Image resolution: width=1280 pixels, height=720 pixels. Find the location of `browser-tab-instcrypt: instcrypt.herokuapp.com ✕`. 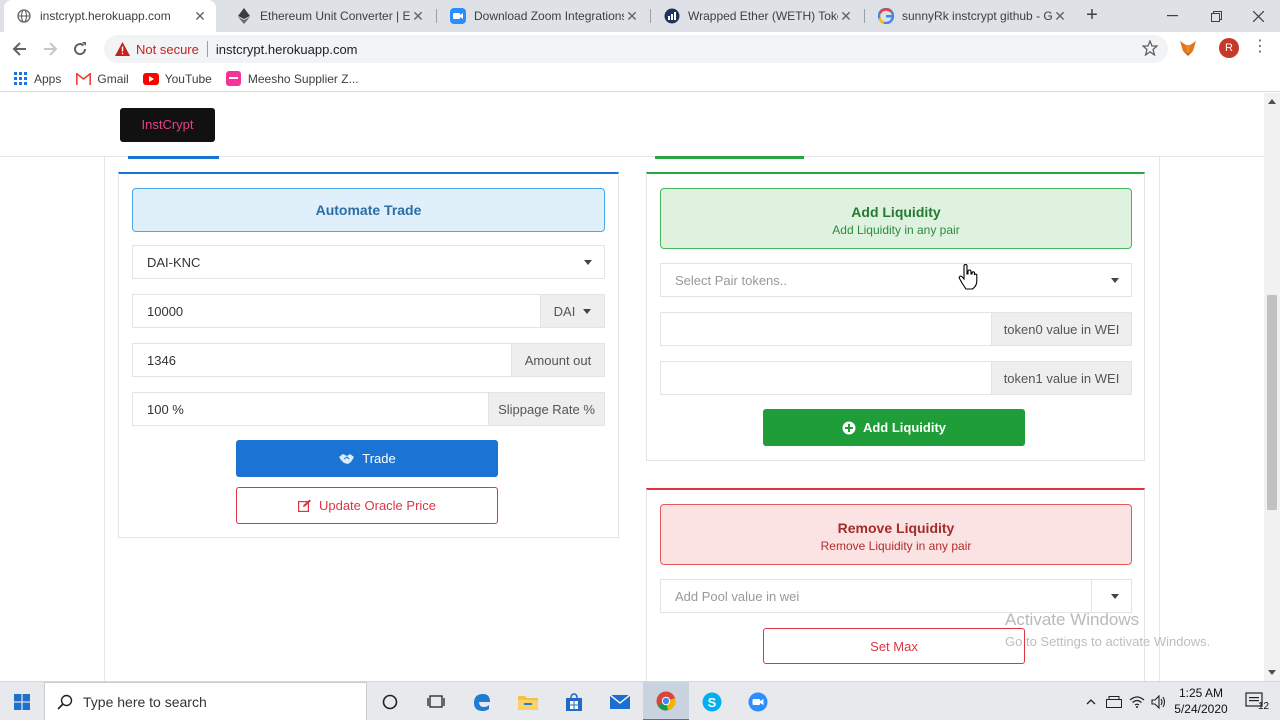

browser-tab-instcrypt: instcrypt.herokuapp.com ✕ is located at coordinates (110, 16).